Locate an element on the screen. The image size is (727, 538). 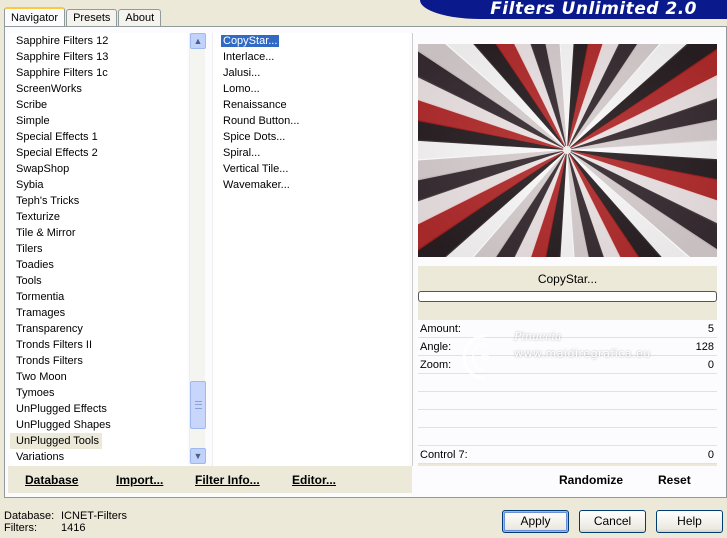
category-item: UnPlugged Tools is located at coordinates (56, 441).